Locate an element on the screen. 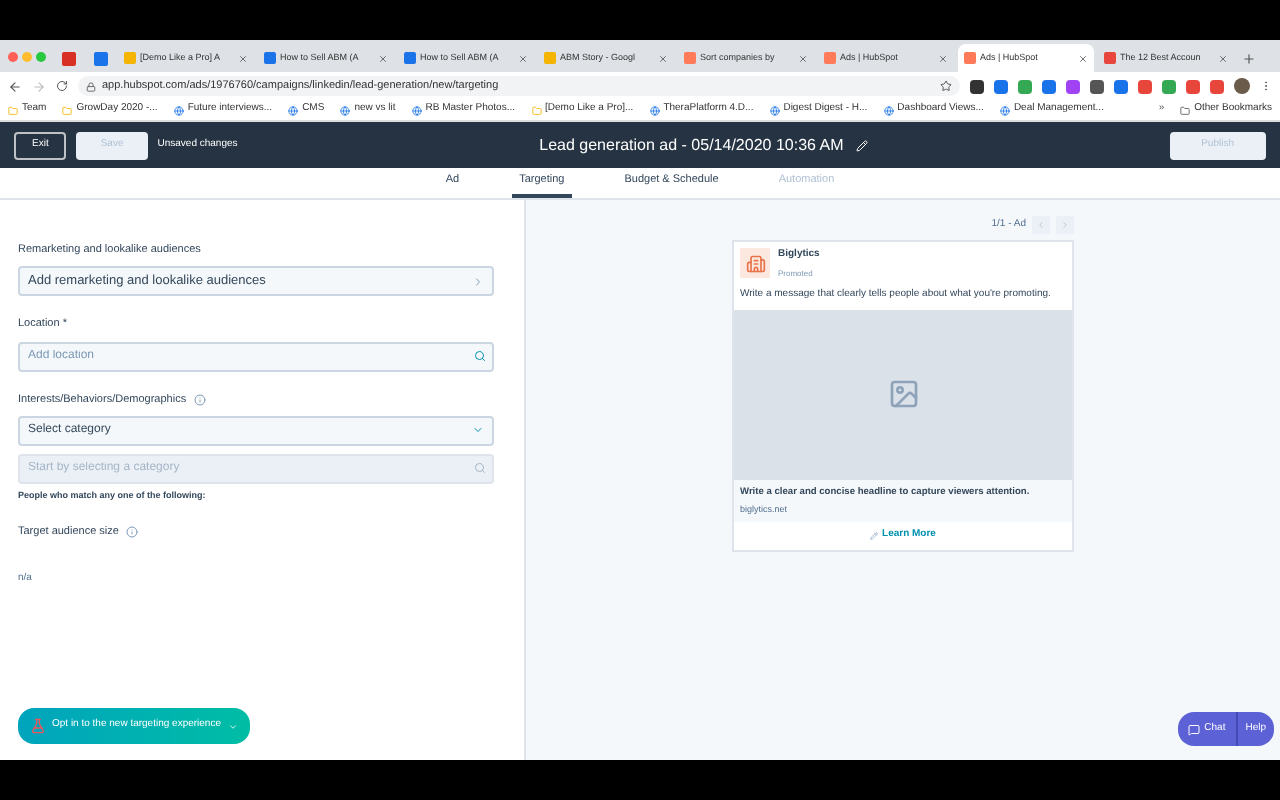  image-icon is located at coordinates (903, 394).